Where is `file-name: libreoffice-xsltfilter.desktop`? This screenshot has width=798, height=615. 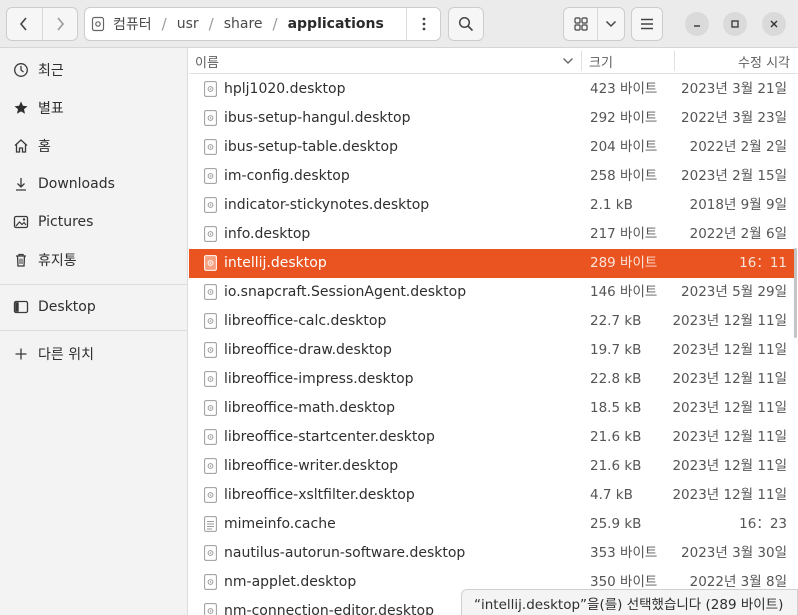 file-name: libreoffice-xsltfilter.desktop is located at coordinates (319, 495).